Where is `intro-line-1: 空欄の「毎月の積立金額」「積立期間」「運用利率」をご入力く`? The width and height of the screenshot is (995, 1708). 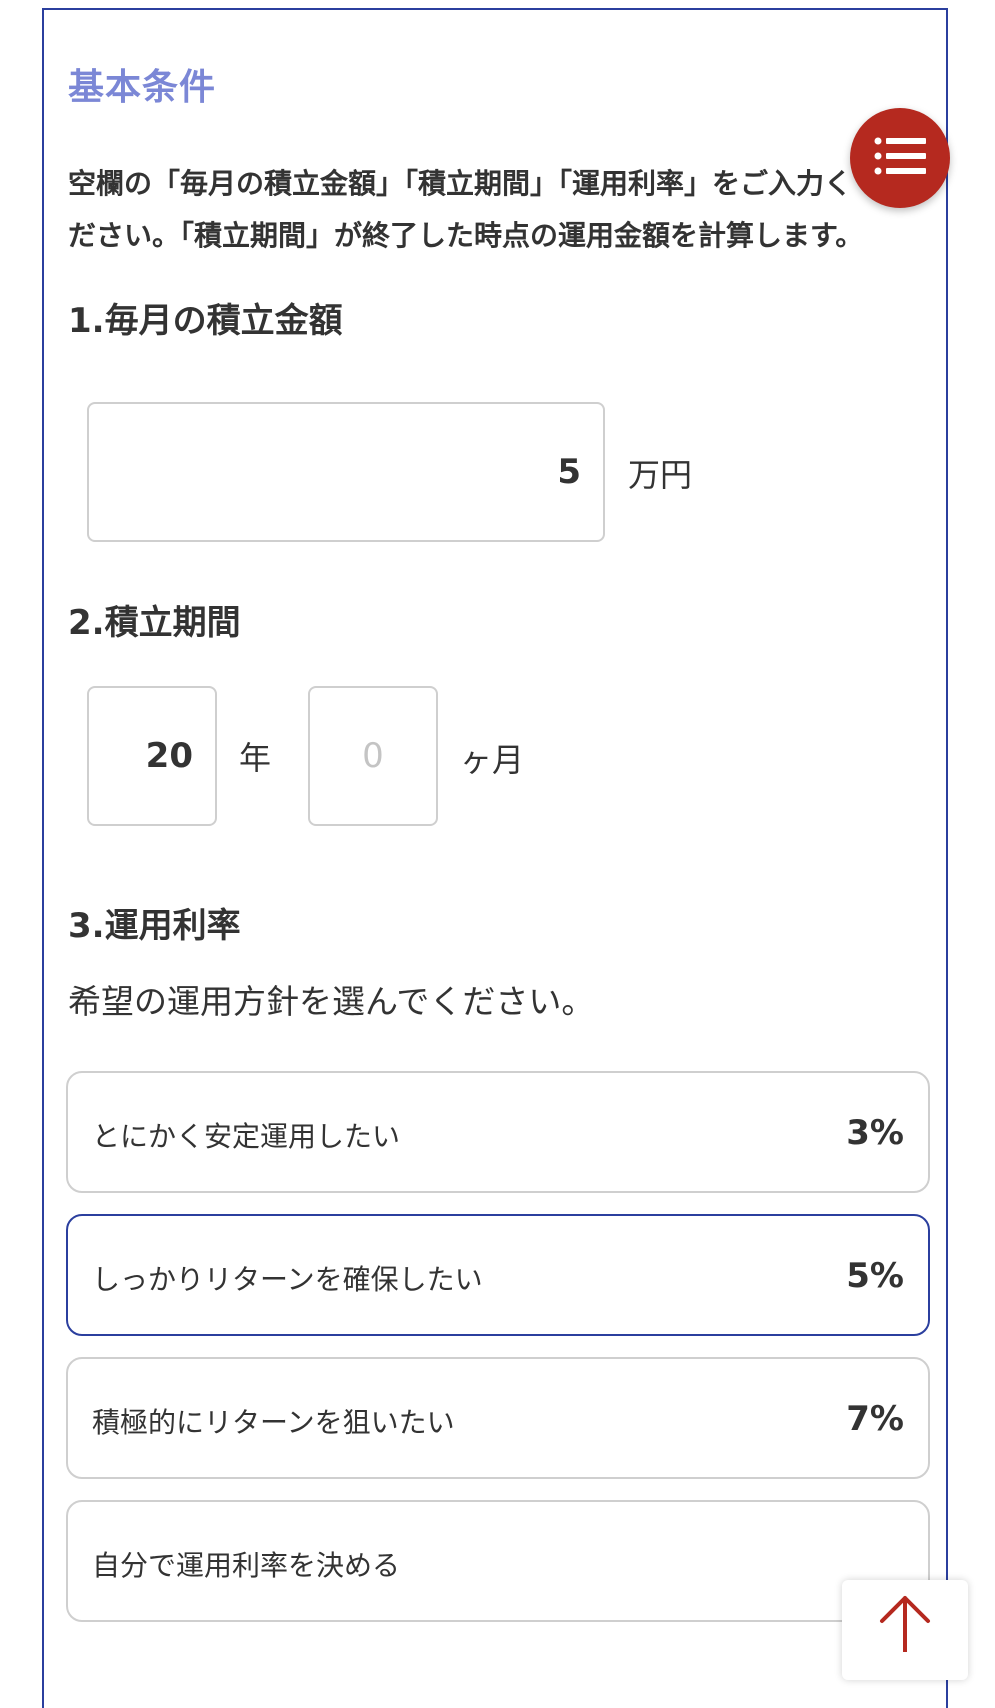 intro-line-1: 空欄の「毎月の積立金額」「積立期間」「運用利率」をご入力く is located at coordinates (460, 183).